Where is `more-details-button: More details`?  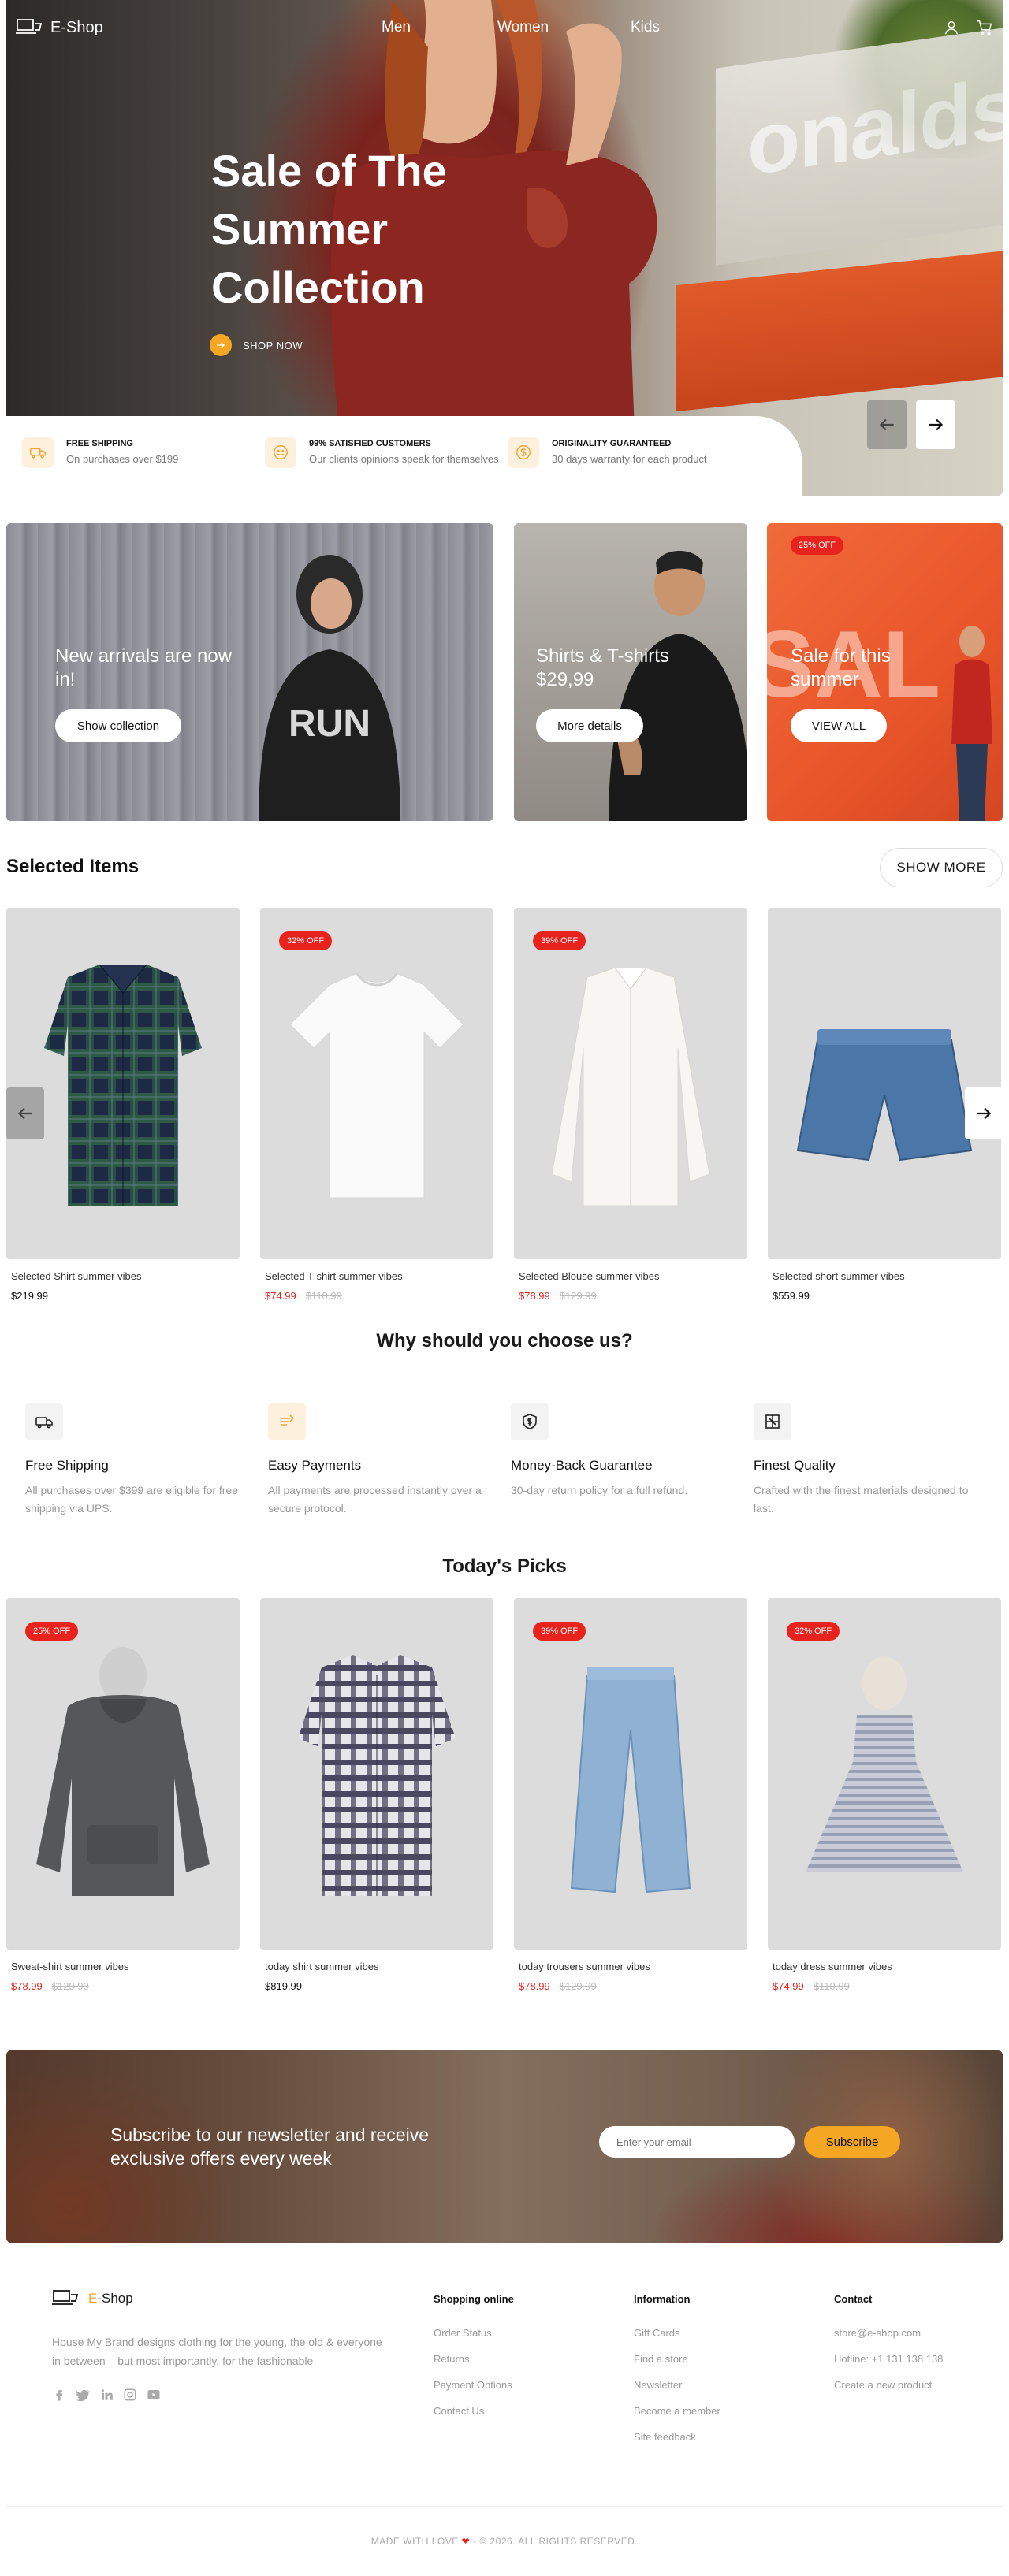 more-details-button: More details is located at coordinates (589, 725).